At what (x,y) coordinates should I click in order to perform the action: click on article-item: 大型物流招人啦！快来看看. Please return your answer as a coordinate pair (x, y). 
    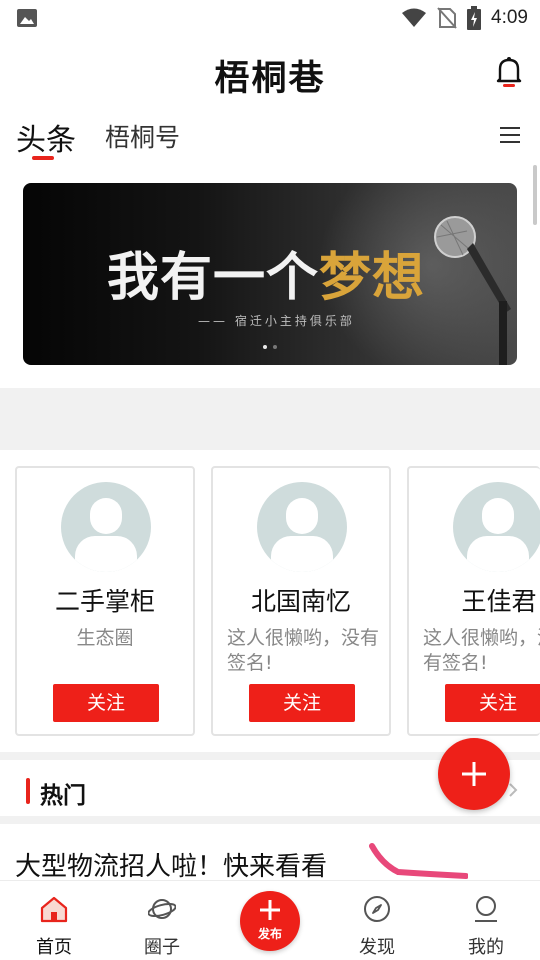
    Looking at the image, I should click on (270, 854).